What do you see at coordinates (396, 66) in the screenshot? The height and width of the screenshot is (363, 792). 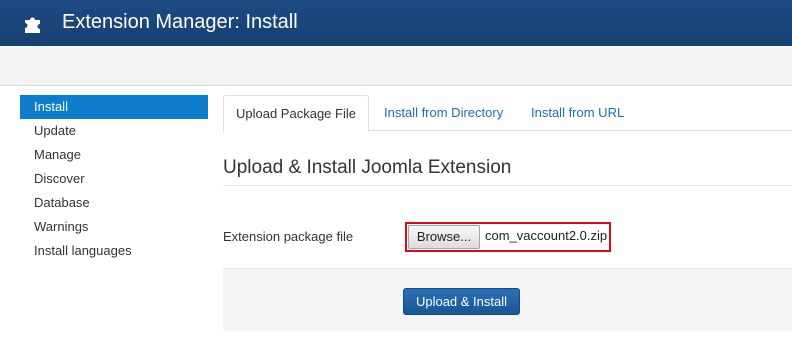 I see `toolbar` at bounding box center [396, 66].